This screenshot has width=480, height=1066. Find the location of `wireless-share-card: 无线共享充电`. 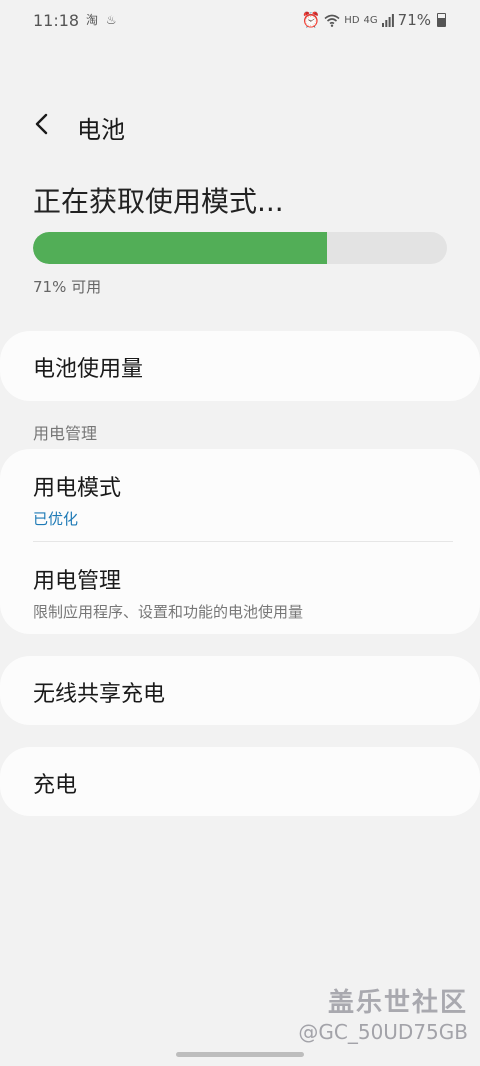

wireless-share-card: 无线共享充电 is located at coordinates (240, 690).